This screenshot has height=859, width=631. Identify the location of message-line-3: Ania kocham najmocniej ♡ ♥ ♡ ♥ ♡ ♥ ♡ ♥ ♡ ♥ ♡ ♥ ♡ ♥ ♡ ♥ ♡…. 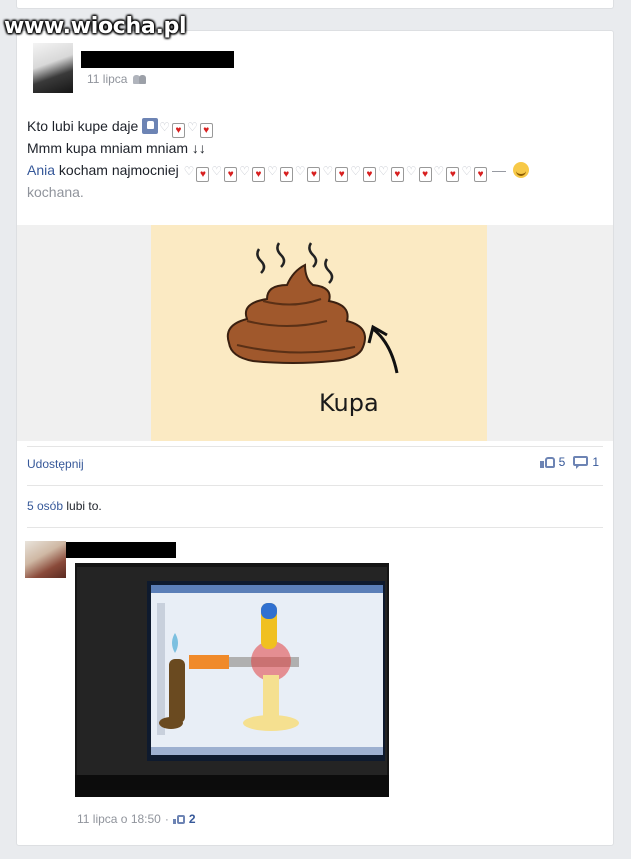
(278, 170).